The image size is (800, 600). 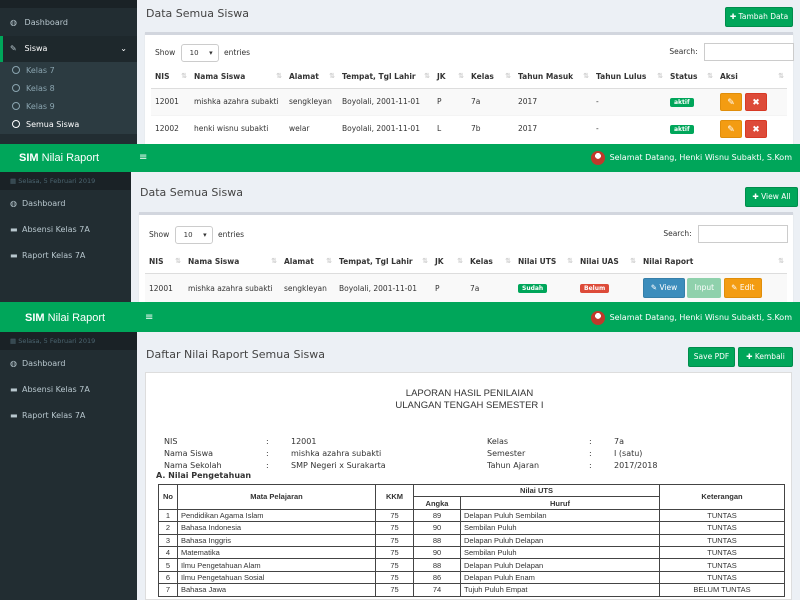 I want to click on view-all-button: ✚ View All, so click(x=771, y=197).